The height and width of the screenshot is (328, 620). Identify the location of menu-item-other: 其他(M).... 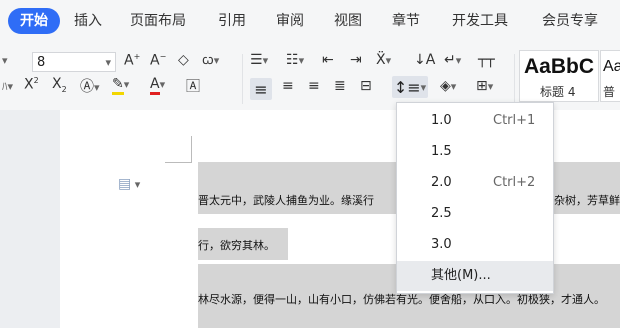
(475, 276).